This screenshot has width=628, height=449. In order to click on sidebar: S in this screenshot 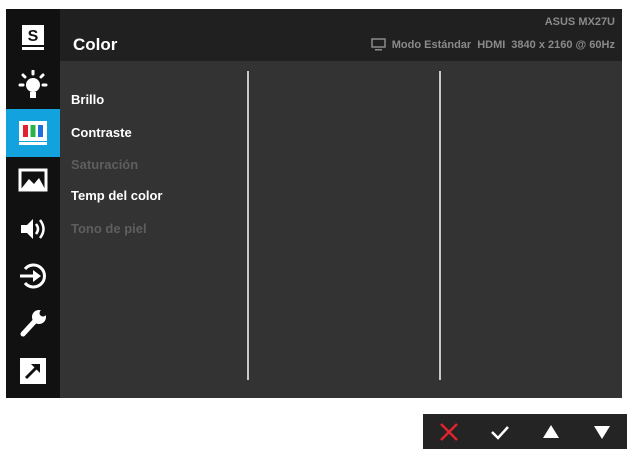, I will do `click(33, 203)`.